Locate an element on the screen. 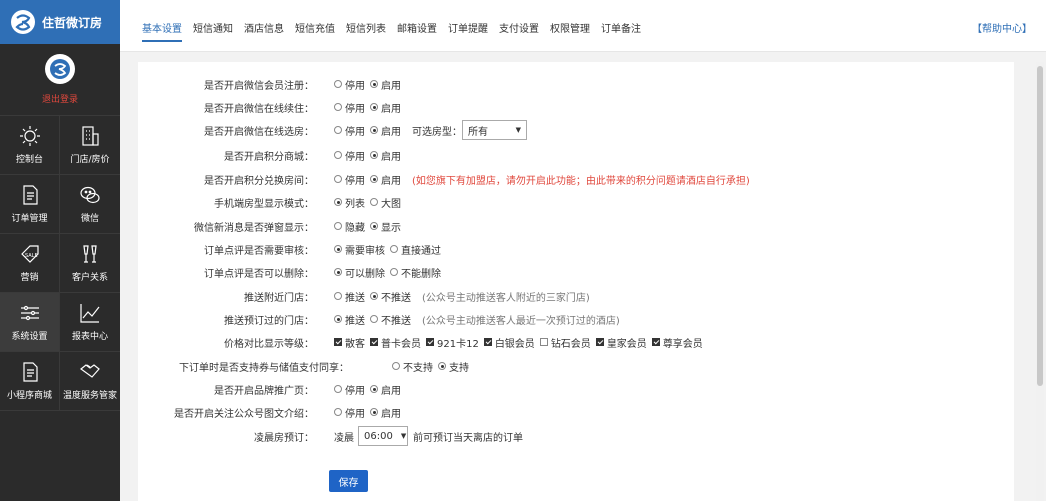 The image size is (1046, 501). tab-basic-settings: 基本设置 is located at coordinates (162, 31).